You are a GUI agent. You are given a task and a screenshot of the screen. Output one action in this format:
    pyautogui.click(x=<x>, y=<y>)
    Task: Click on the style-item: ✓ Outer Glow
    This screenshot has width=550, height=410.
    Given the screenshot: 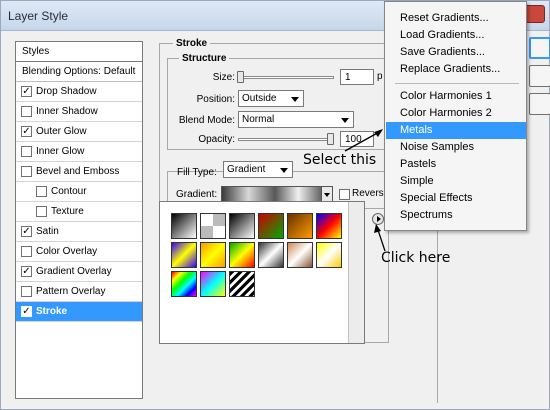 What is the action you would take?
    pyautogui.click(x=79, y=132)
    